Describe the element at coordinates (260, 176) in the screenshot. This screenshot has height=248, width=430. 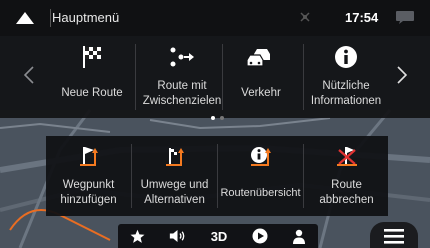
I see `route-item-overview: Routenübersicht` at that location.